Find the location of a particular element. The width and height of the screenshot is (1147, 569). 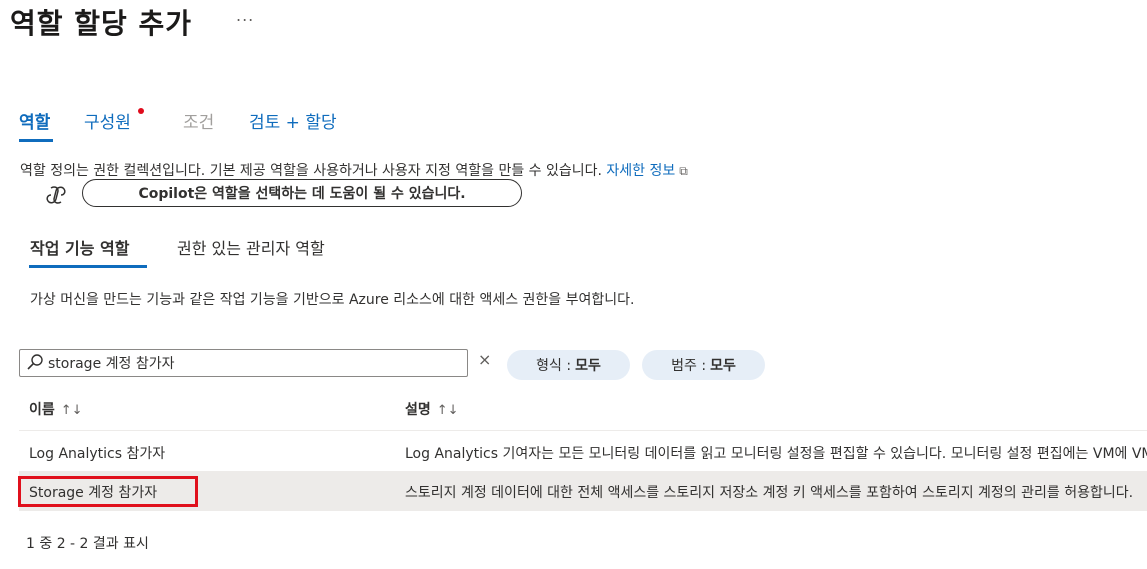

column-header-description: 설명 ↑↓ is located at coordinates (432, 409).